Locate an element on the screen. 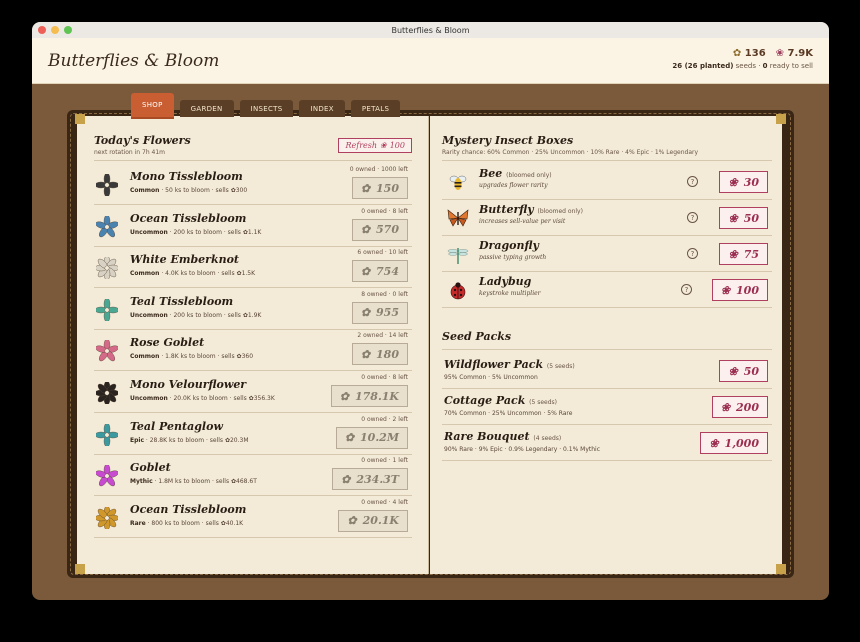  flower-price: 570 is located at coordinates (387, 230).